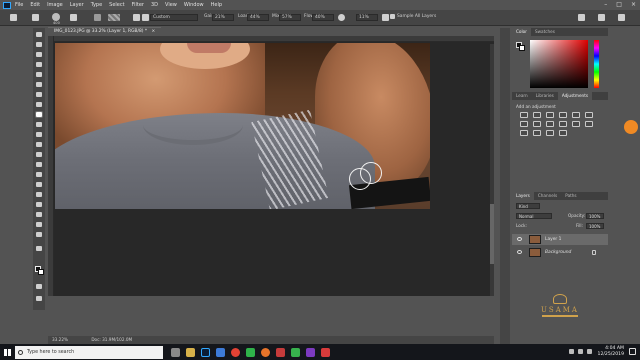 The width and height of the screenshot is (640, 360). I want to click on media-app-icon, so click(280, 352).